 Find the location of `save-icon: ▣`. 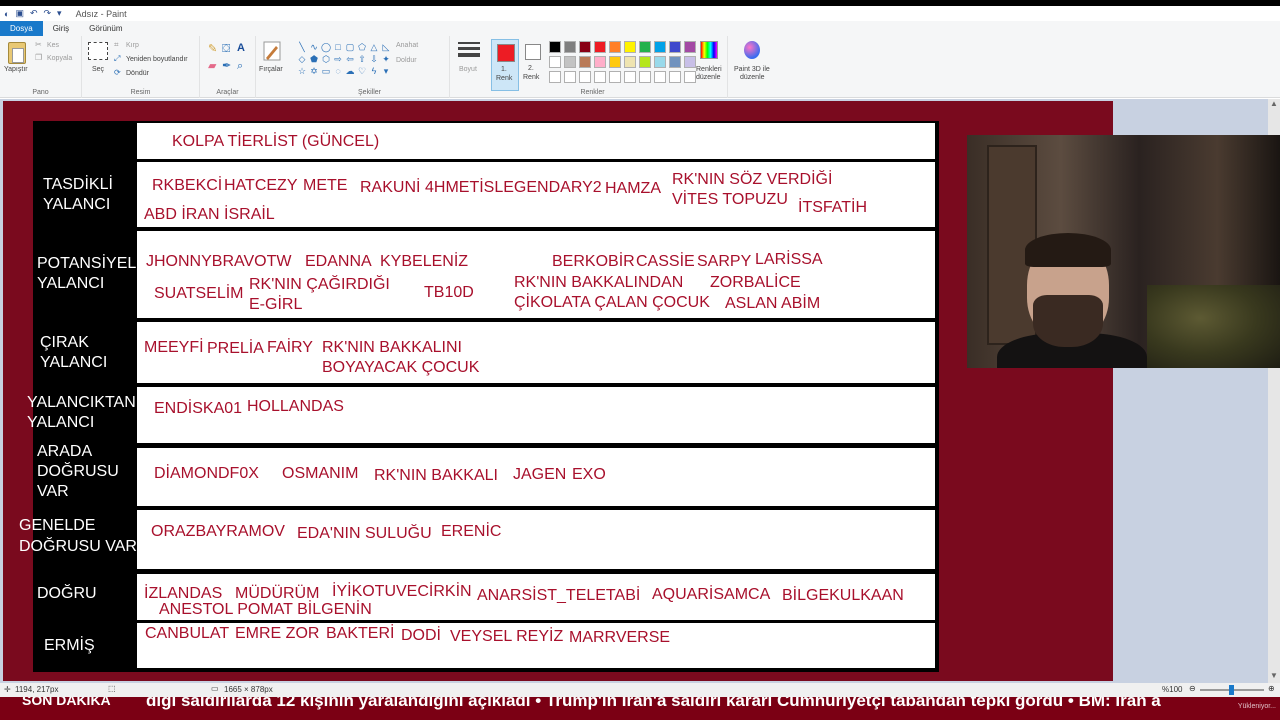

save-icon: ▣ is located at coordinates (19, 13).